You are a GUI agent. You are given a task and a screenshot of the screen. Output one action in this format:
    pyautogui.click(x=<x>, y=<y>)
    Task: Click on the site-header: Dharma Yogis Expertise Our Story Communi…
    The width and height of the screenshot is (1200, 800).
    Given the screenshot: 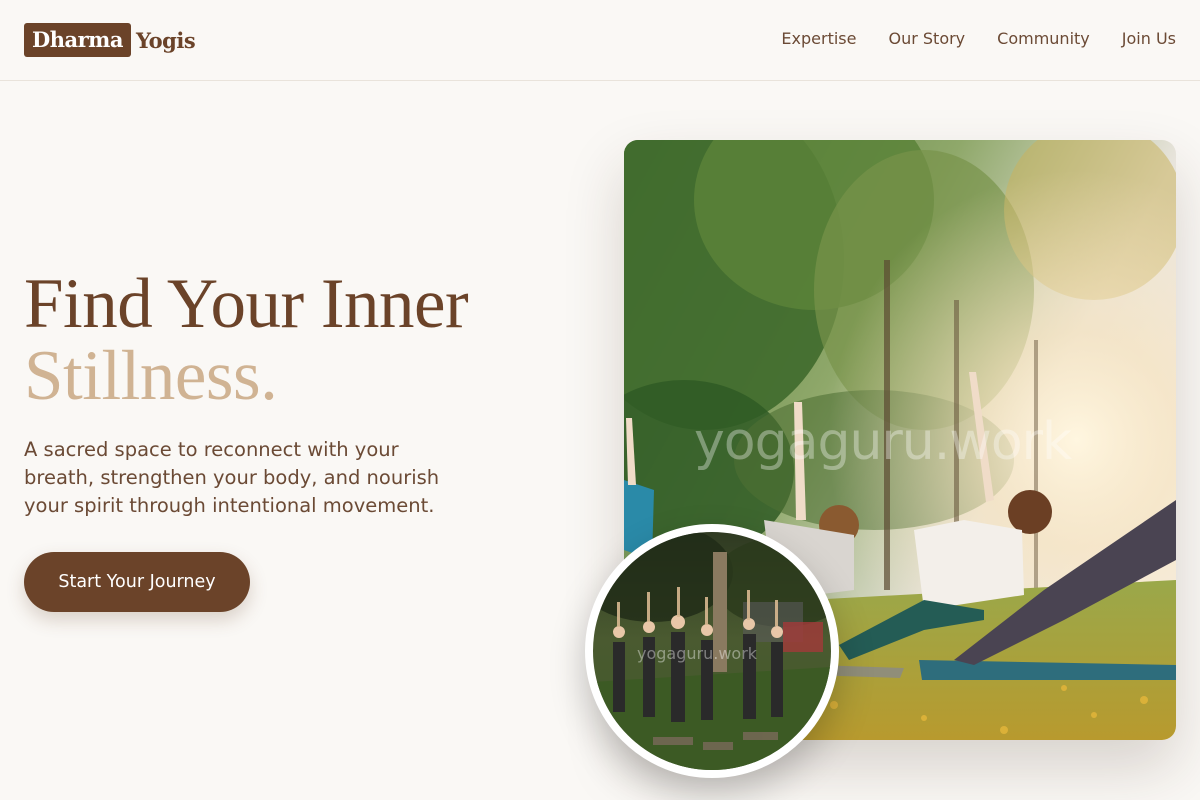 What is the action you would take?
    pyautogui.click(x=600, y=40)
    